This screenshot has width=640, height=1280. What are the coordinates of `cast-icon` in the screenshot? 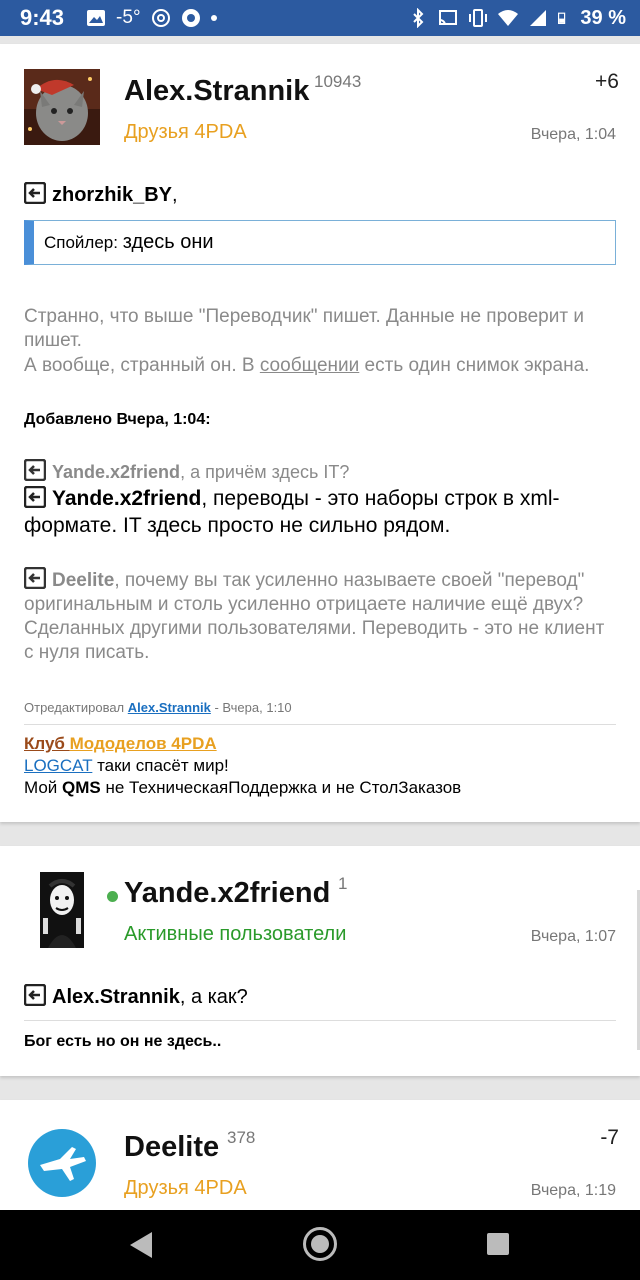 It's located at (448, 18).